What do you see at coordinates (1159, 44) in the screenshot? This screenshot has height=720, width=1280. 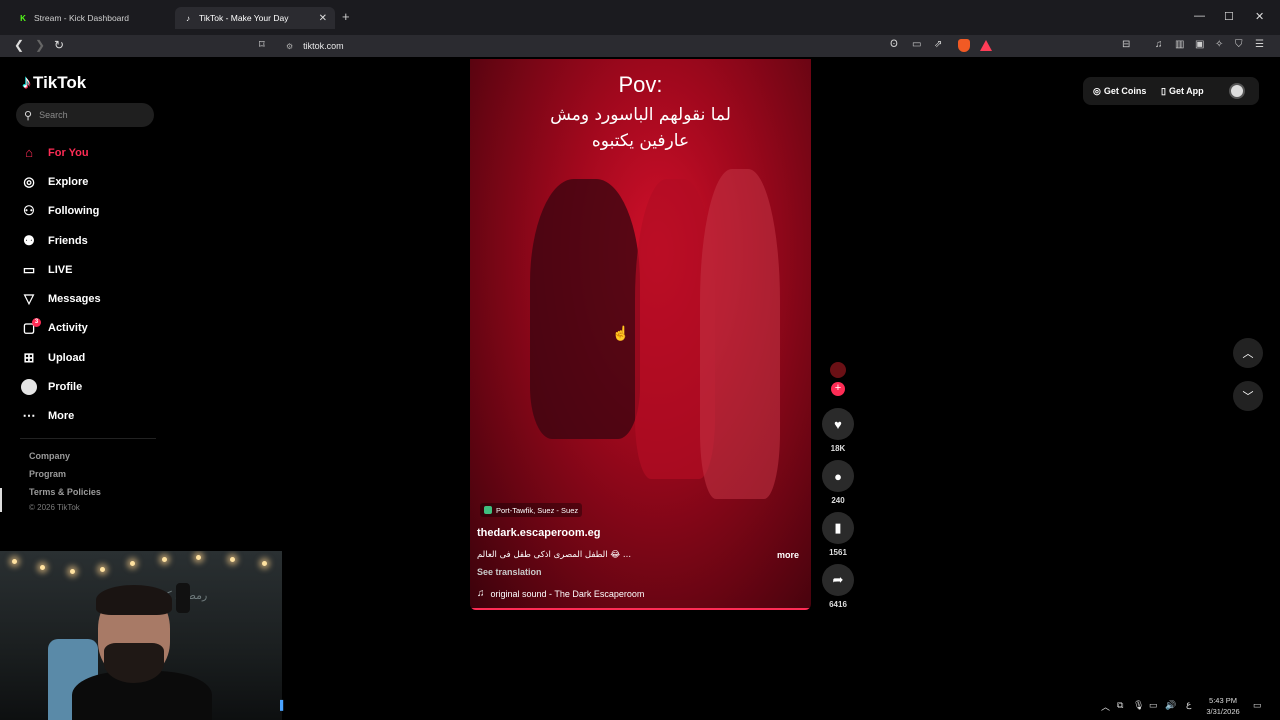 I see `media-icon: ♫` at bounding box center [1159, 44].